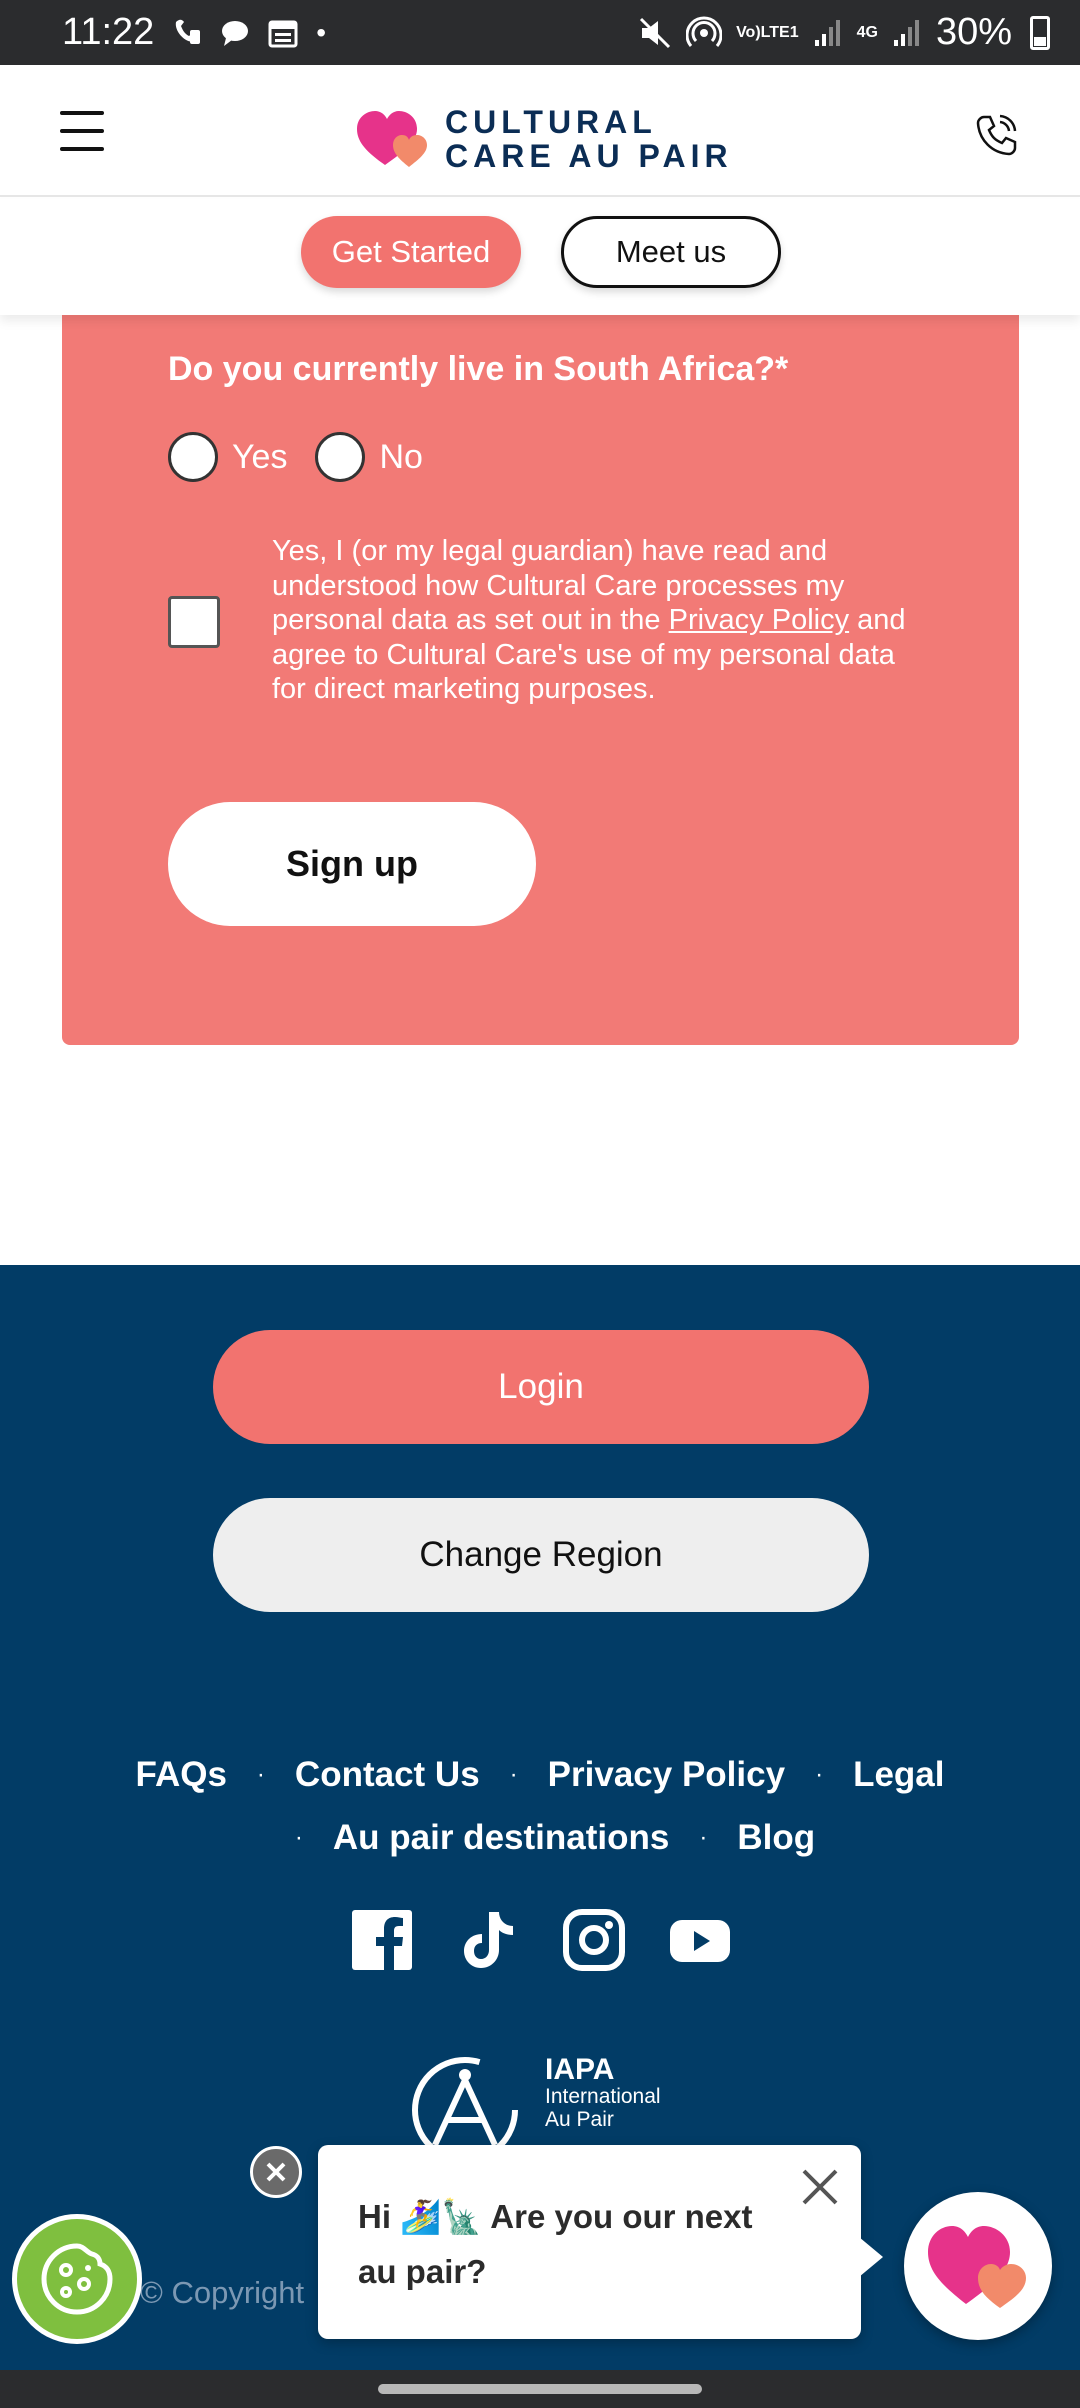 The image size is (1080, 2408). Describe the element at coordinates (193, 457) in the screenshot. I see `yes-radio` at that location.